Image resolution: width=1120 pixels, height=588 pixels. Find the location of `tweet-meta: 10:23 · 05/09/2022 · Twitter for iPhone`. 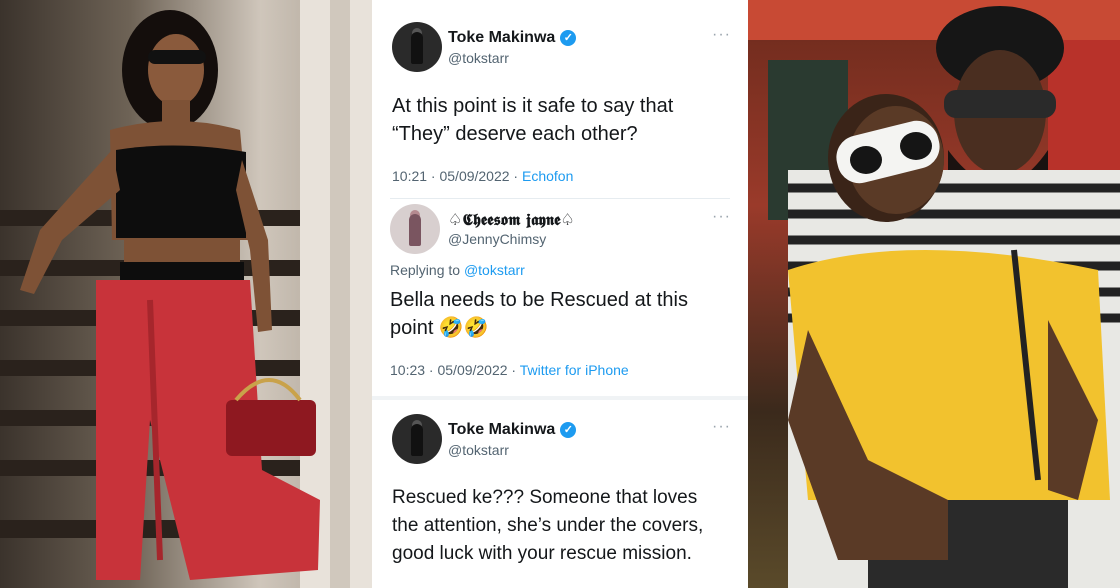

tweet-meta: 10:23 · 05/09/2022 · Twitter for iPhone is located at coordinates (509, 370).